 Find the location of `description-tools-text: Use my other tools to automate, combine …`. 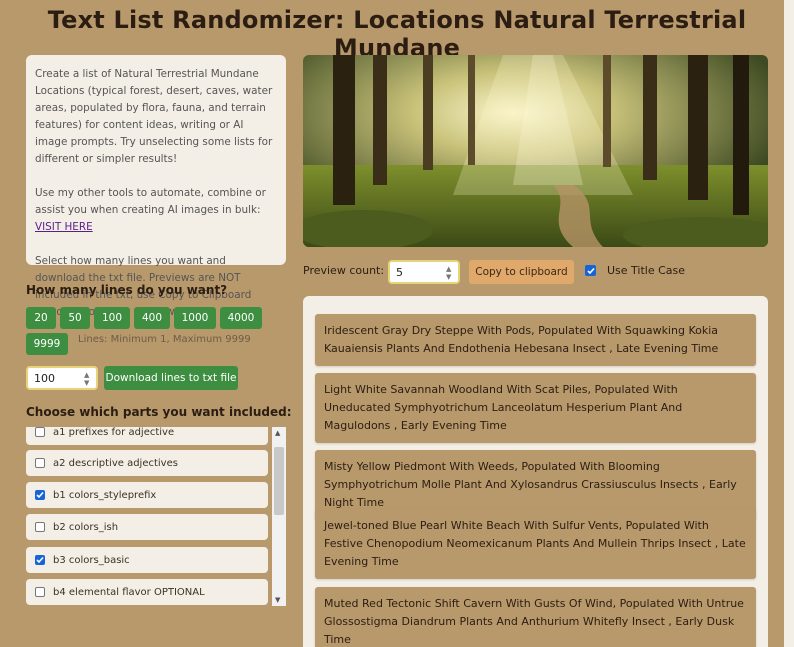

description-tools-text: Use my other tools to automate, combine … is located at coordinates (150, 201).